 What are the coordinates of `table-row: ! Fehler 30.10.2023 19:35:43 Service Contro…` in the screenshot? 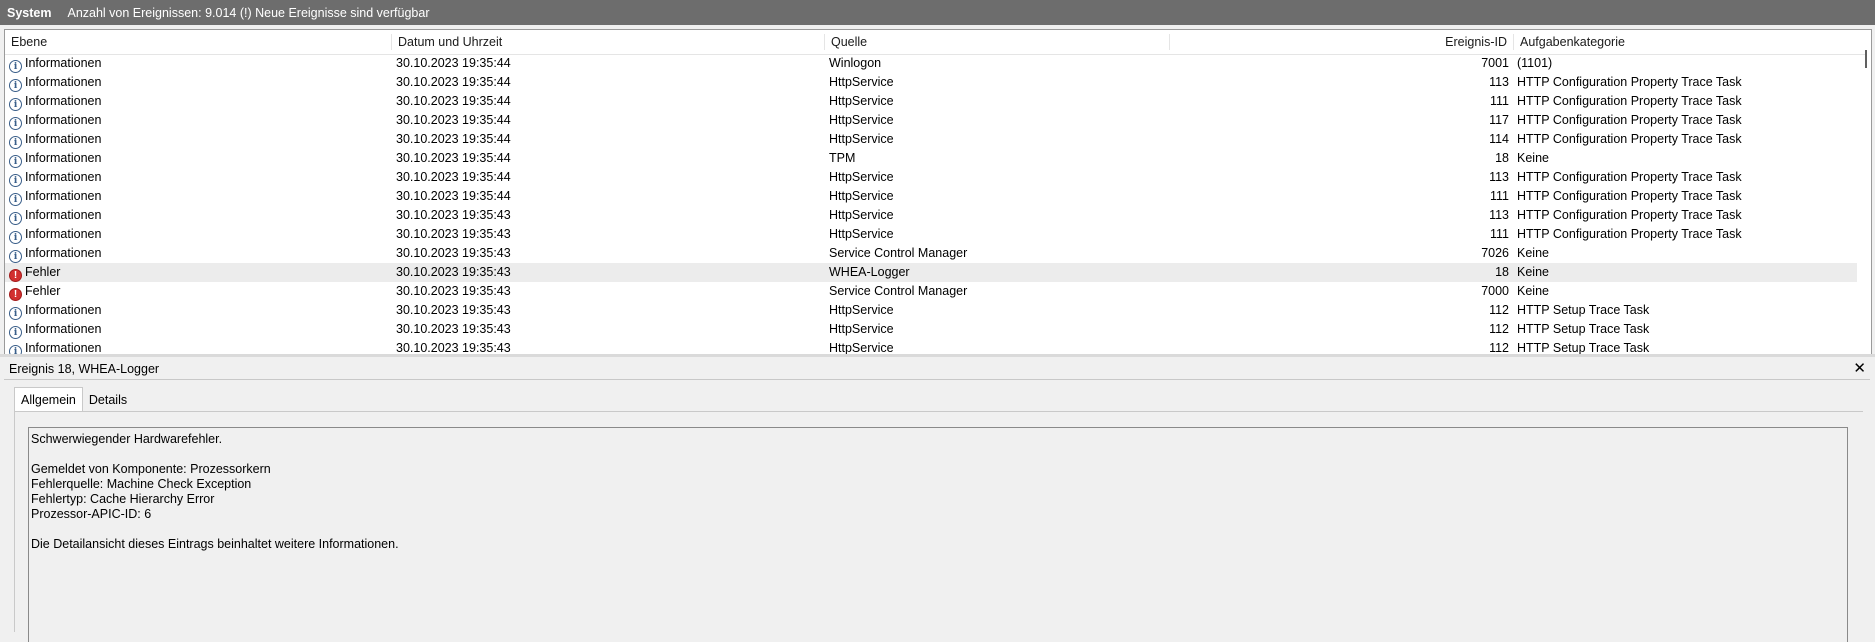 It's located at (931, 291).